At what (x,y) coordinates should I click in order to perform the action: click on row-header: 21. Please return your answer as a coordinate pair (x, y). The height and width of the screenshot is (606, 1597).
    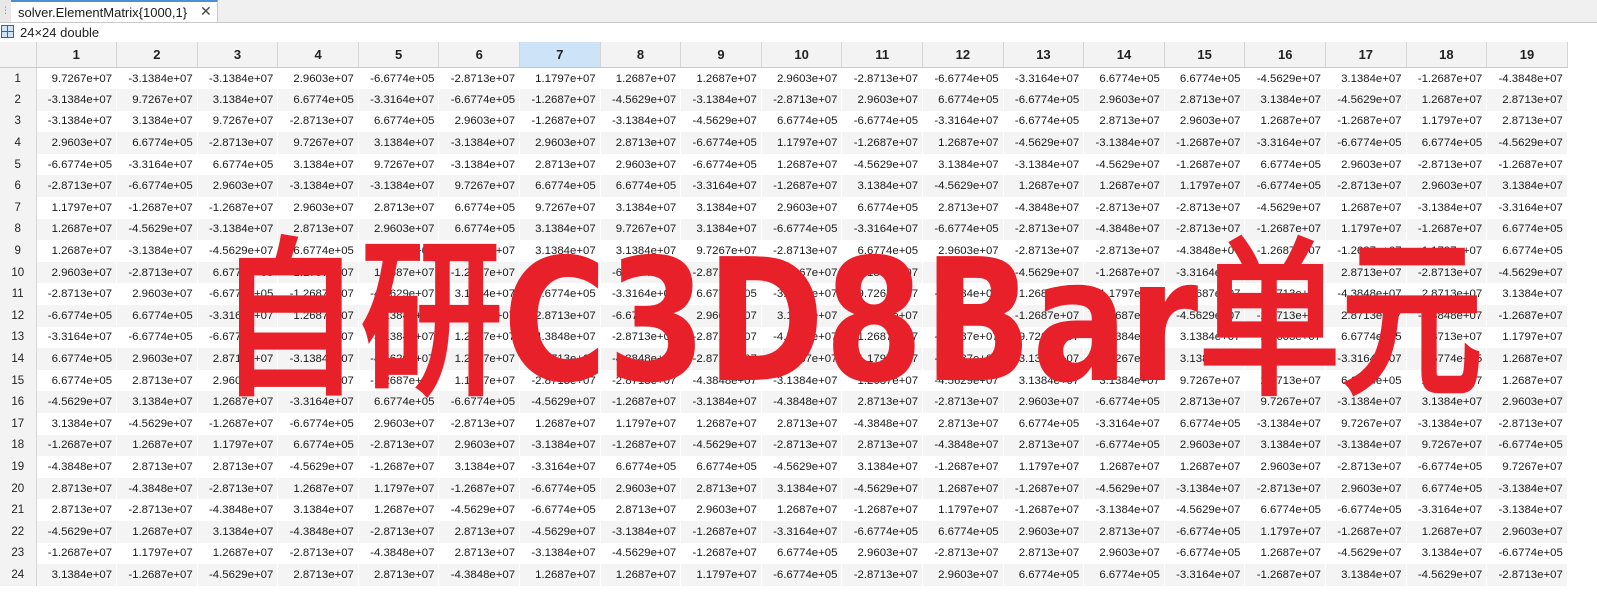
    Looking at the image, I should click on (18, 510).